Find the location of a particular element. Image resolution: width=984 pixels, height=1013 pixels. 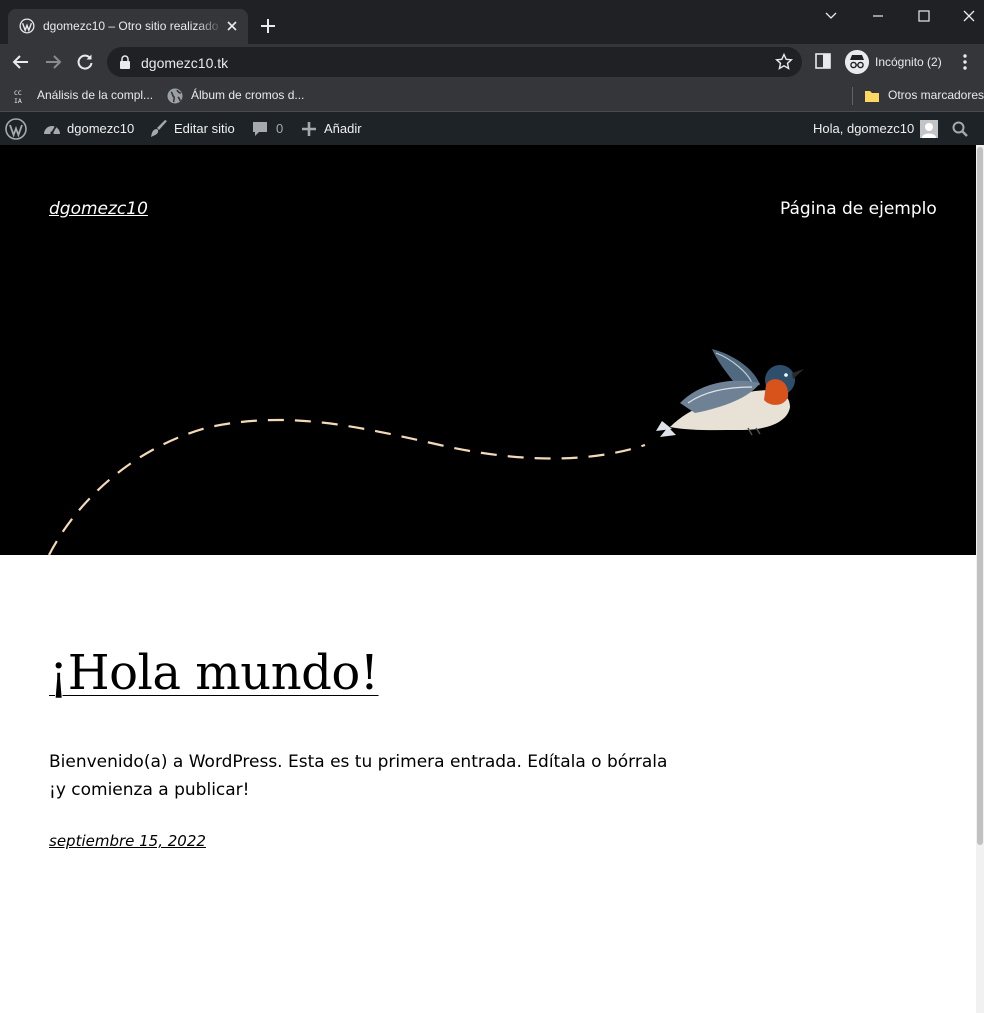

incognito-profile-button: Incógnito (2) is located at coordinates (898, 62).